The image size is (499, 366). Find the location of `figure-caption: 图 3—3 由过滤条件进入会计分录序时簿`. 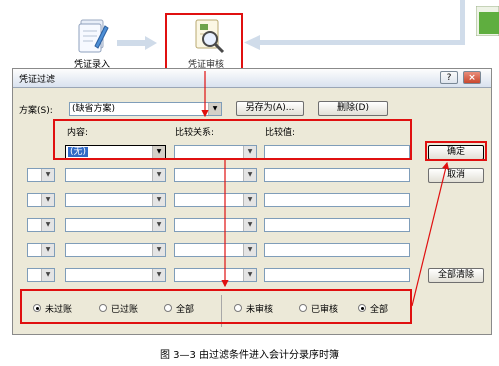

figure-caption: 图 3—3 由过滤条件进入会计分录序时簿 is located at coordinates (249, 355).